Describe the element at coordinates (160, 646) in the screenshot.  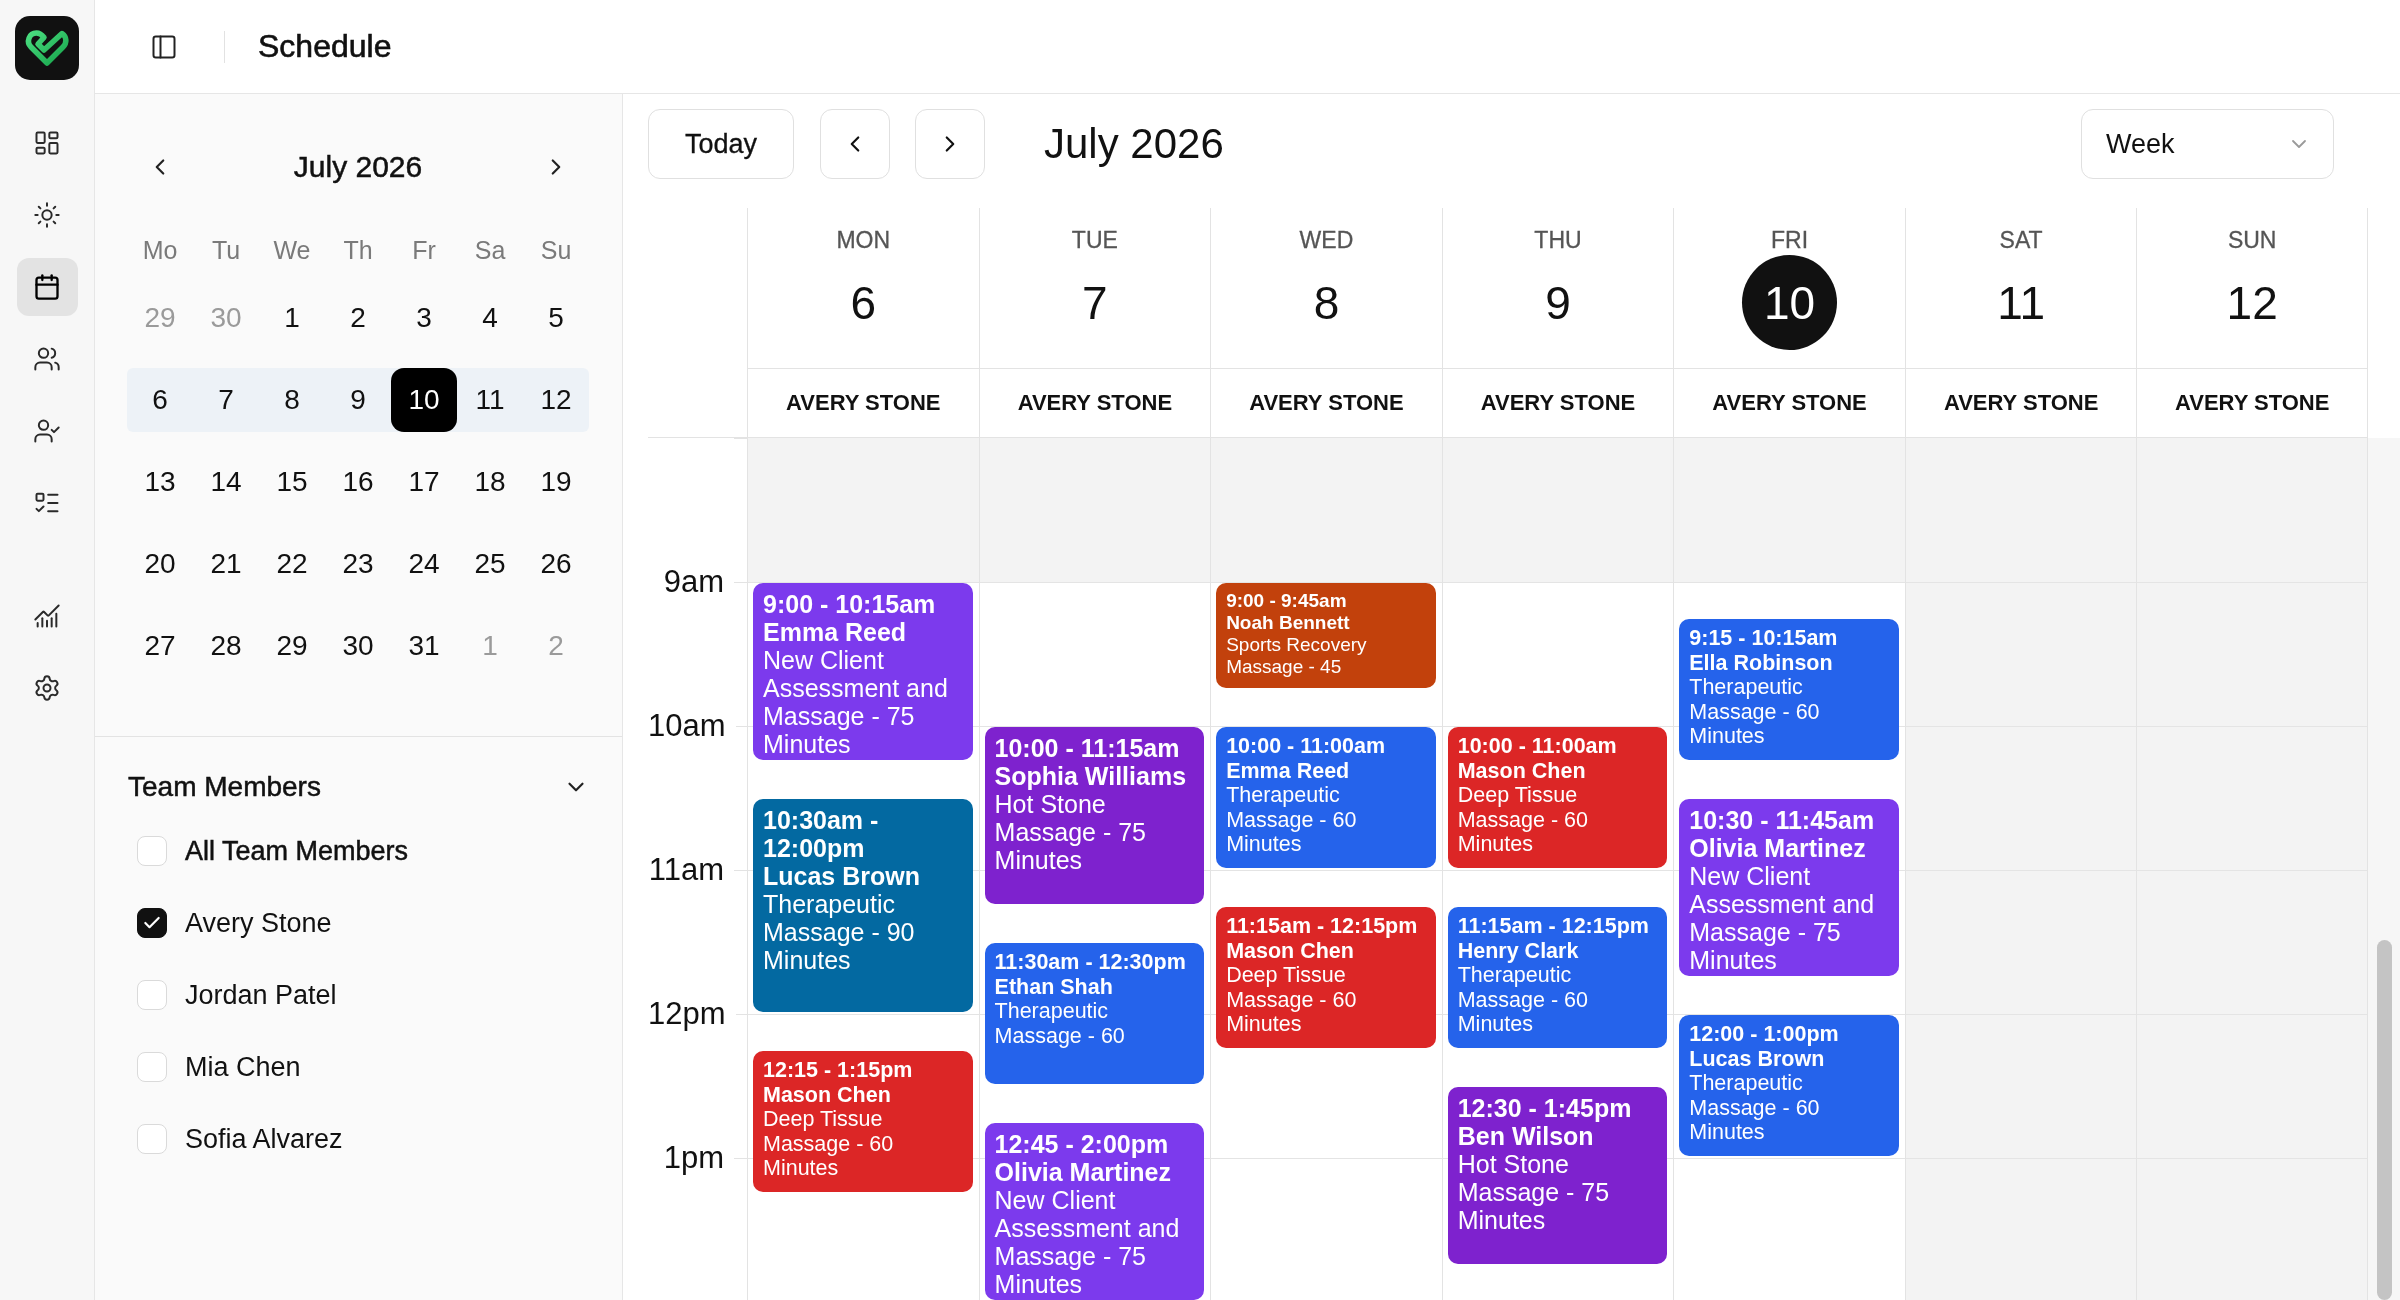
I see `calendar-day: 27` at that location.